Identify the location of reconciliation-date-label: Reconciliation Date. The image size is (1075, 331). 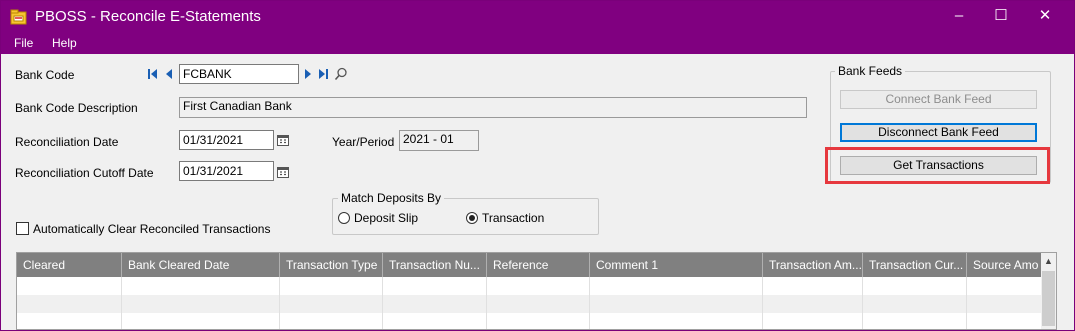
(67, 142).